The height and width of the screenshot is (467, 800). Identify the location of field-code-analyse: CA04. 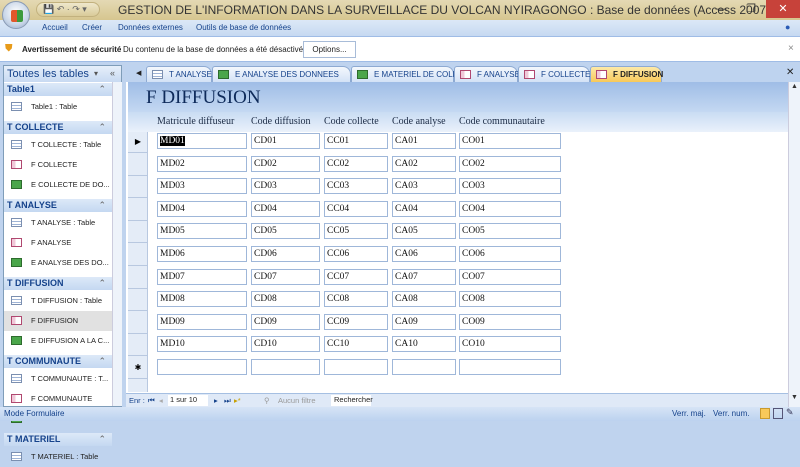
(424, 208).